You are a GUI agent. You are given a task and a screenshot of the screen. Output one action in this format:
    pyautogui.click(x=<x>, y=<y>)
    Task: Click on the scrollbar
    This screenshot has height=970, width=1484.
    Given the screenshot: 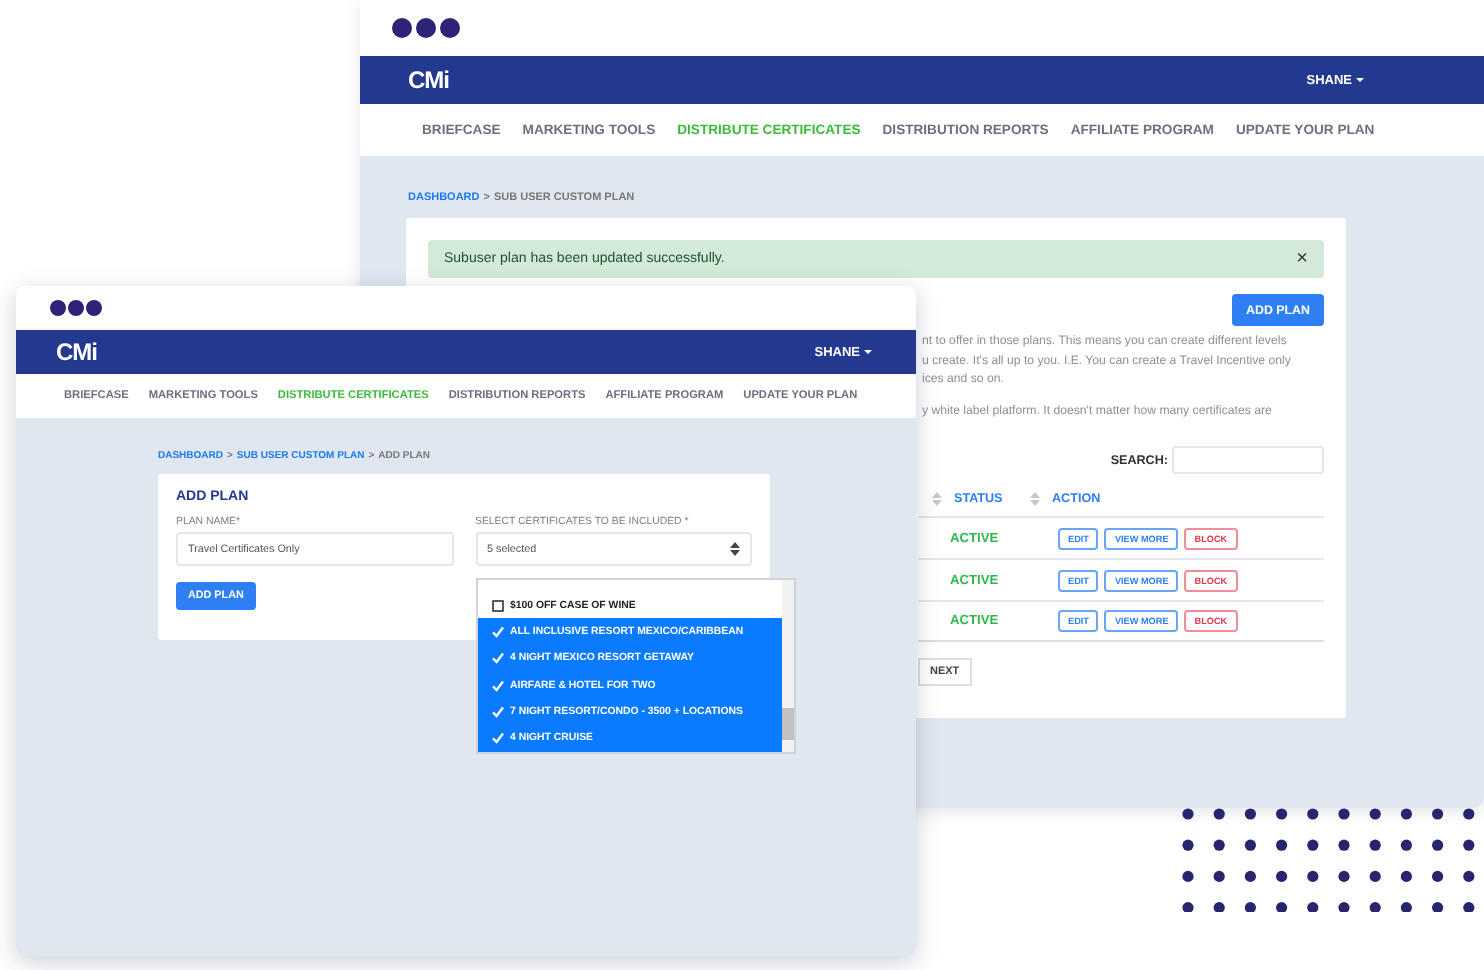 What is the action you would take?
    pyautogui.click(x=788, y=666)
    